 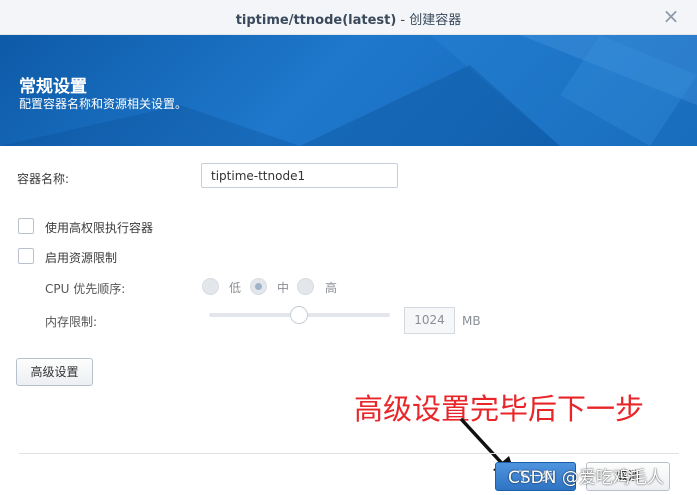 What do you see at coordinates (305, 286) in the screenshot?
I see `cpu-priority-high-radio` at bounding box center [305, 286].